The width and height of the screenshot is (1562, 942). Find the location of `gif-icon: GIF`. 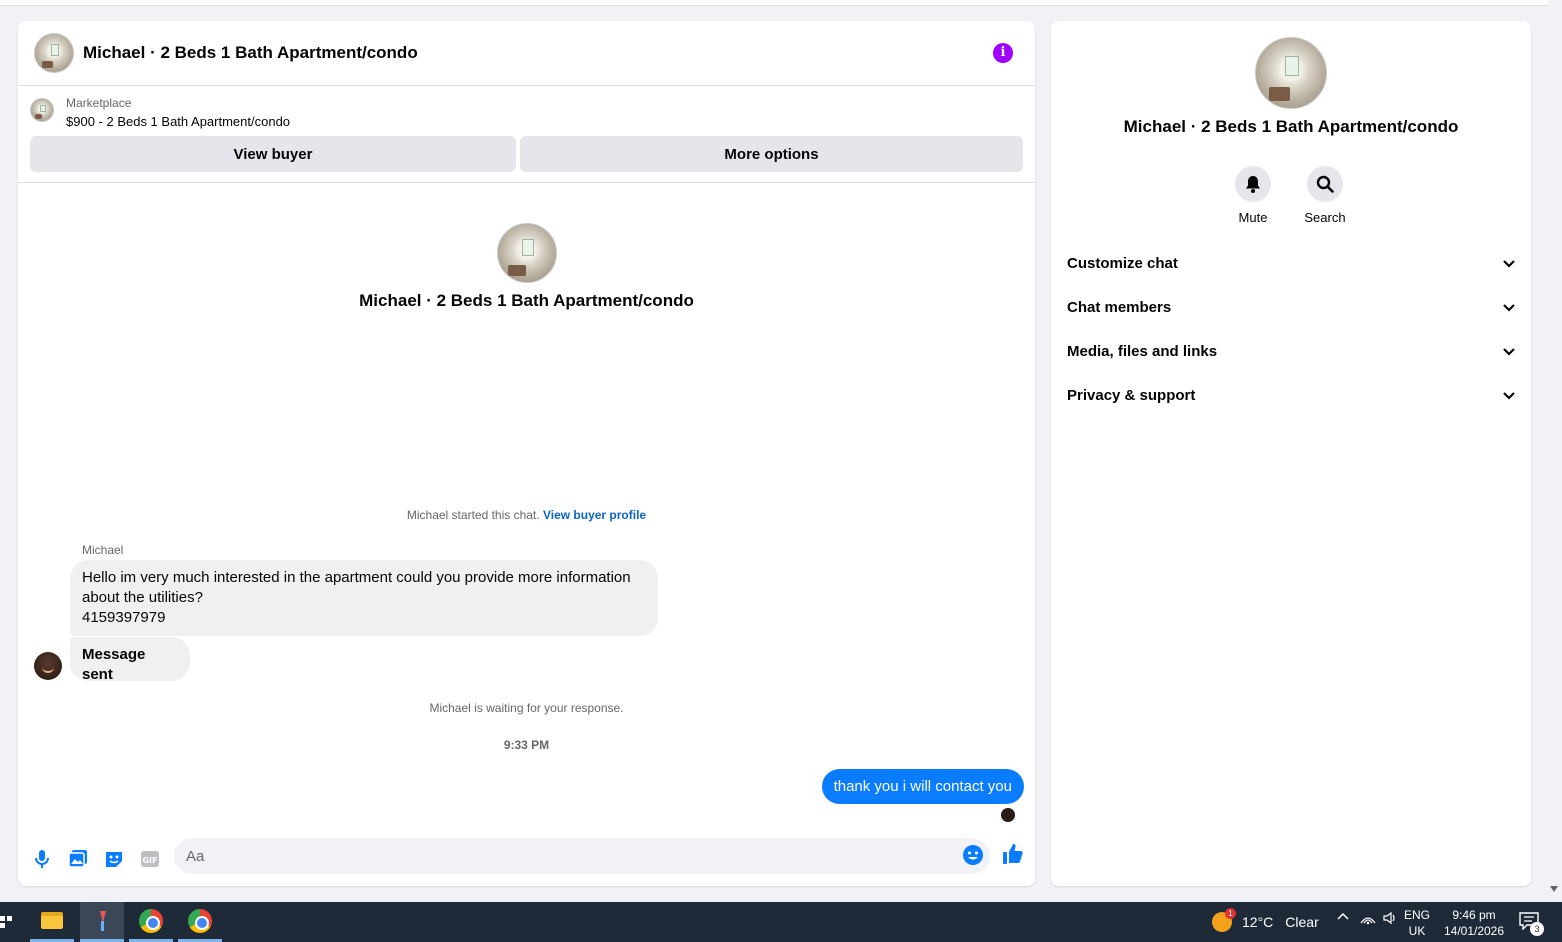

gif-icon: GIF is located at coordinates (150, 859).